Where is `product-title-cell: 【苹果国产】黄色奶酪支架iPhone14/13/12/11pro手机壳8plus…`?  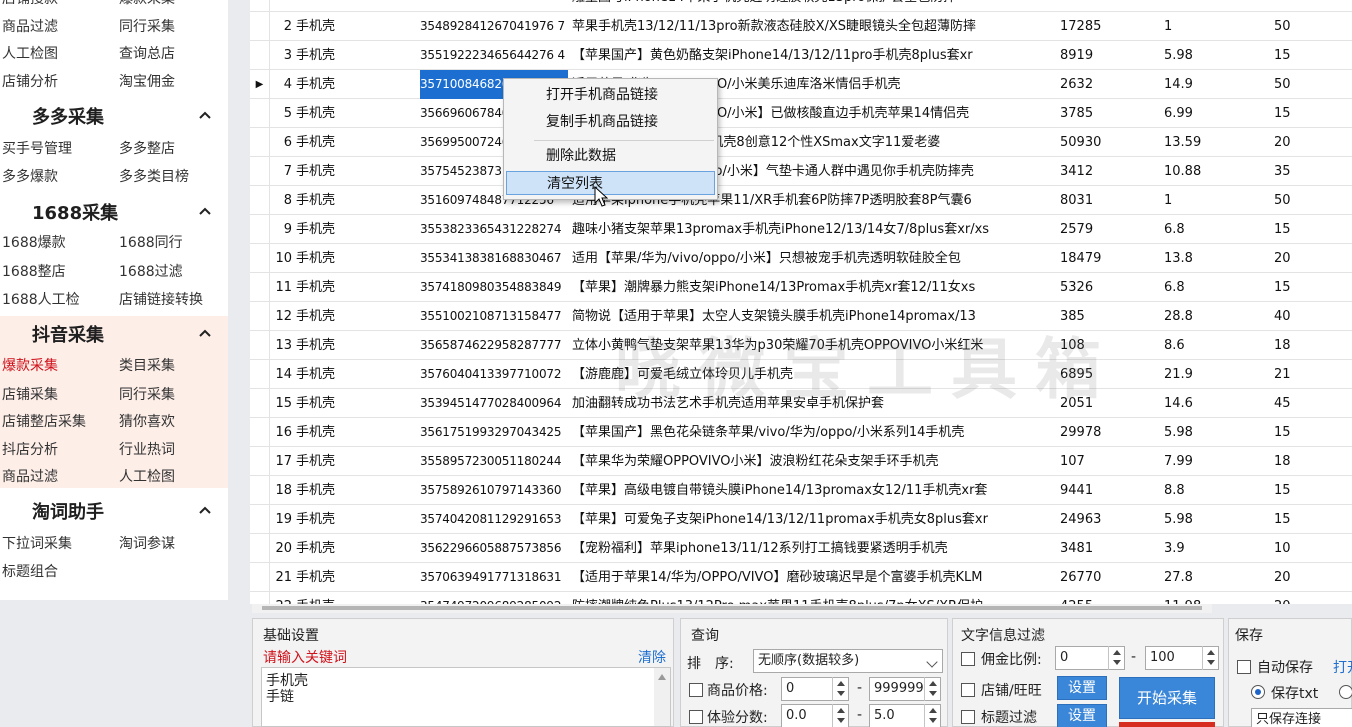
product-title-cell: 【苹果国产】黄色奶酪支架iPhone14/13/12/11pro手机壳8plus… is located at coordinates (796, 55).